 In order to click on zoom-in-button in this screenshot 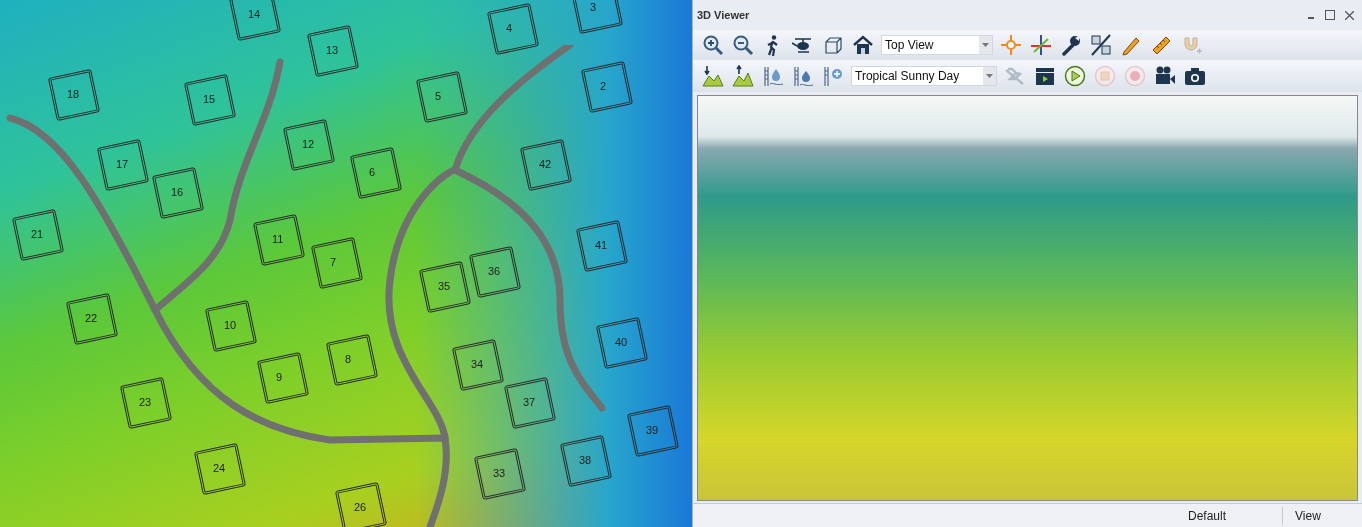, I will do `click(713, 45)`.